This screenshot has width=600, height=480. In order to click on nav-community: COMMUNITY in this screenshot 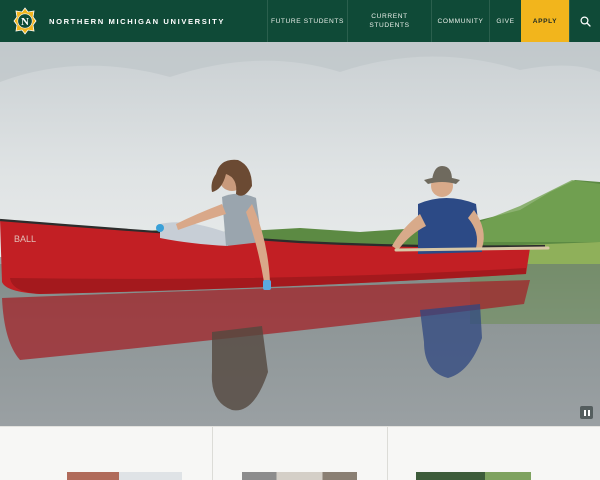, I will do `click(460, 21)`.